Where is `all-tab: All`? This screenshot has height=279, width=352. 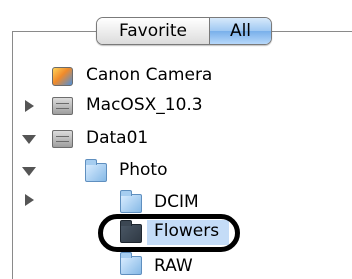 all-tab: All is located at coordinates (240, 31).